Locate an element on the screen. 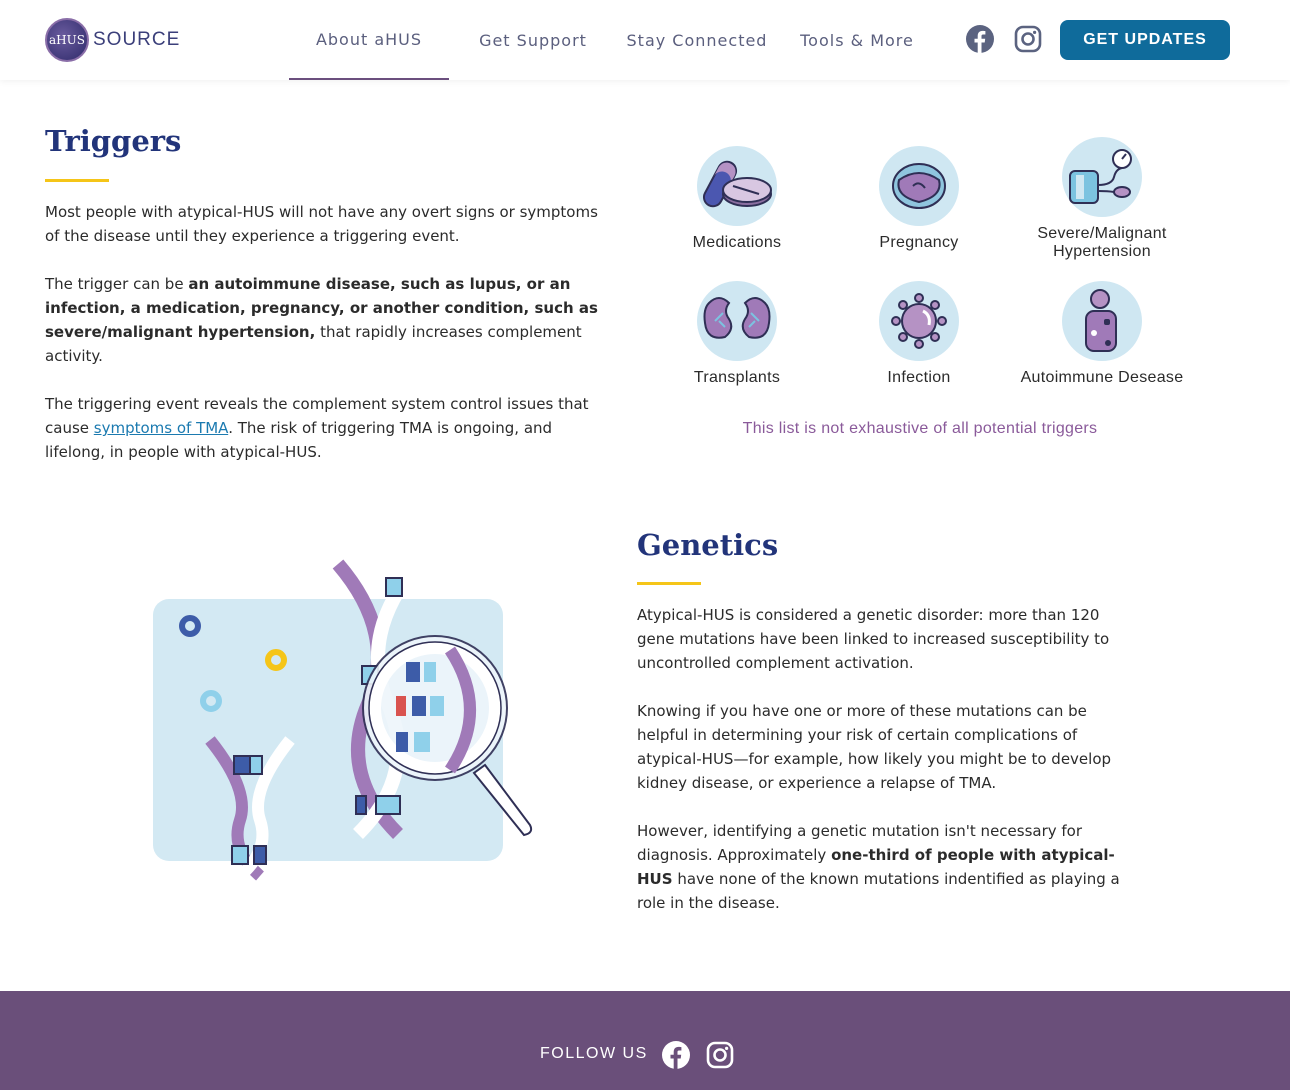 This screenshot has width=1290, height=1090. trigger-label: Autoimmune Desease is located at coordinates (1102, 377).